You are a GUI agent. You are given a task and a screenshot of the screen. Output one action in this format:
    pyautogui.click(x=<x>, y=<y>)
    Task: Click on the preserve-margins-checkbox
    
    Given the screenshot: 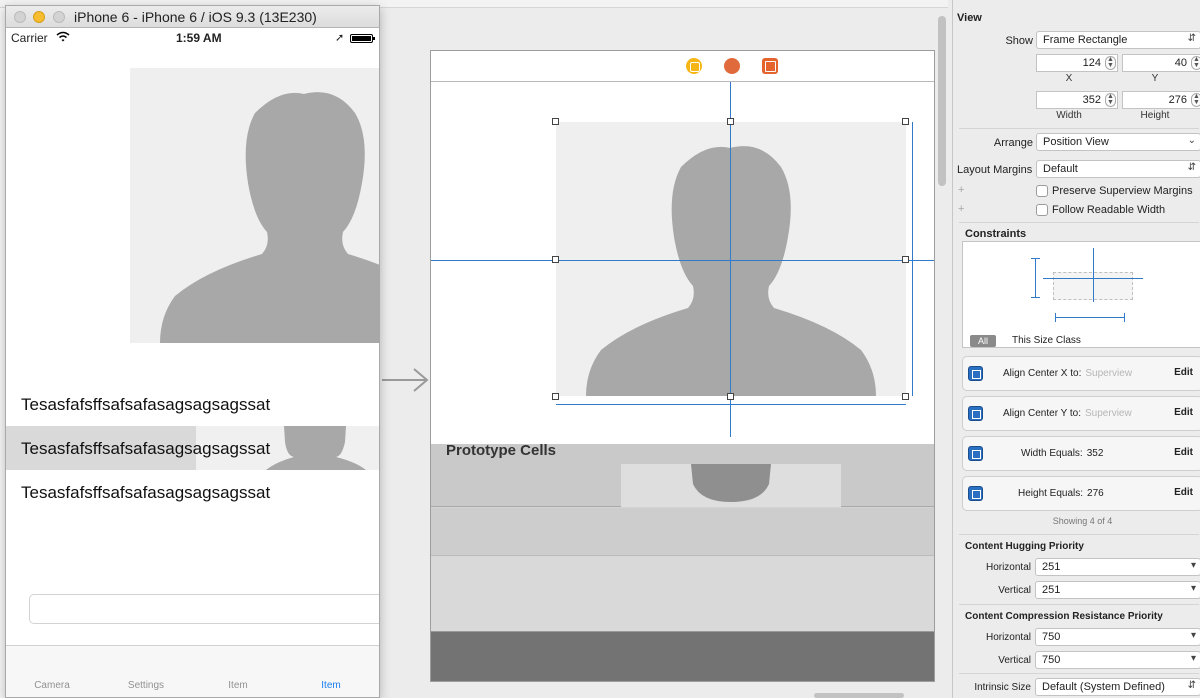 What is the action you would take?
    pyautogui.click(x=1042, y=191)
    